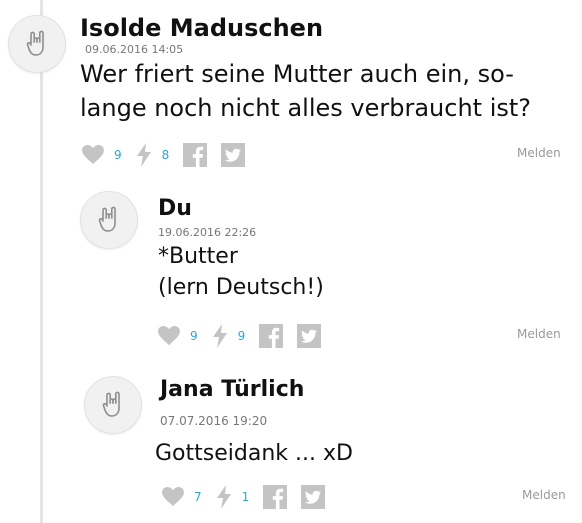 Image resolution: width=582 pixels, height=523 pixels. Describe the element at coordinates (41, 261) in the screenshot. I see `thread-line` at that location.